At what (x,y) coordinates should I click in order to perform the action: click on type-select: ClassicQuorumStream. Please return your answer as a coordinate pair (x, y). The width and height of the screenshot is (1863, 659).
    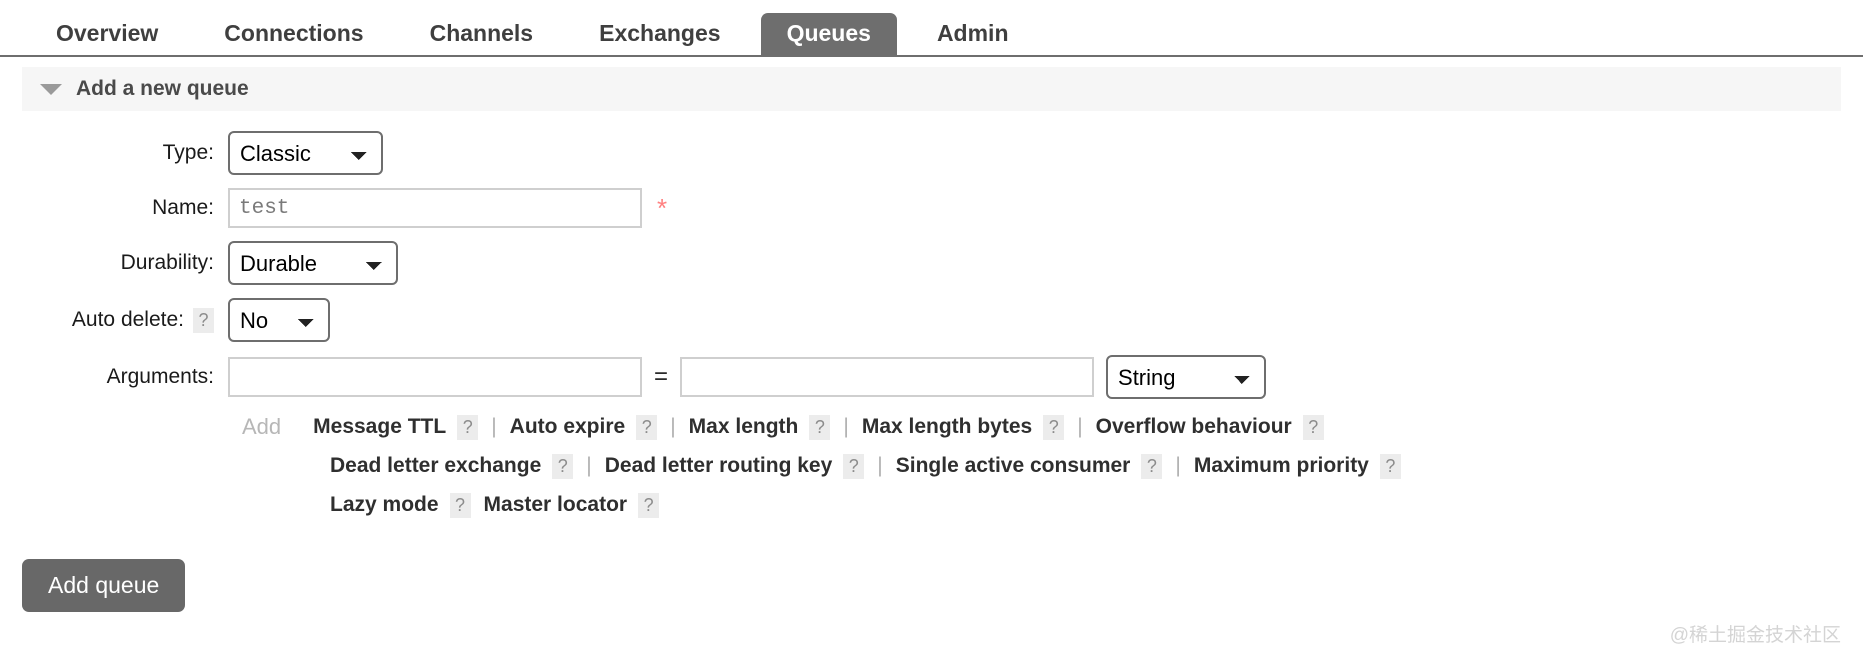
    Looking at the image, I should click on (305, 153).